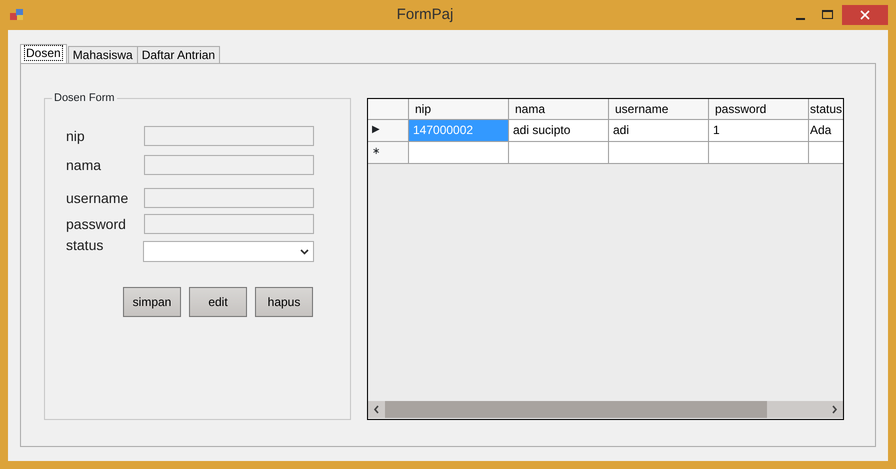 The height and width of the screenshot is (469, 896). I want to click on column-header: status, so click(826, 109).